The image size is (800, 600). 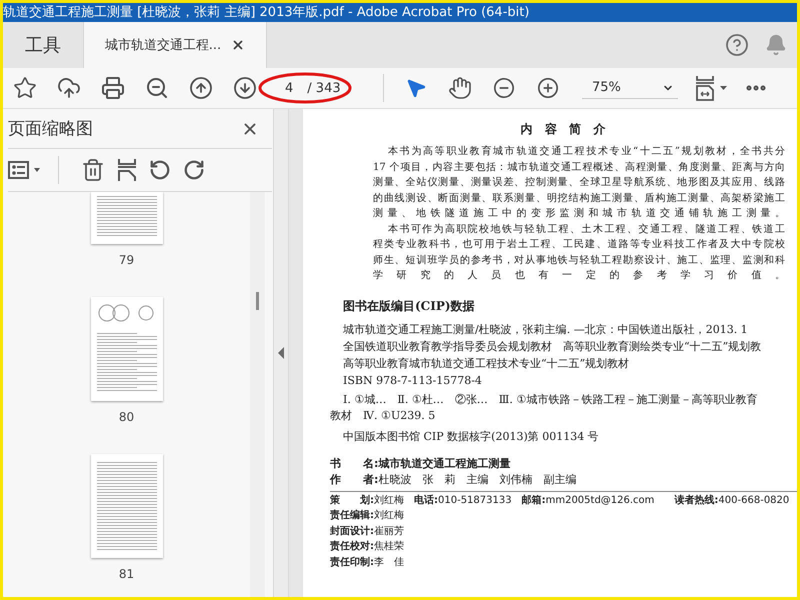 What do you see at coordinates (367, 515) in the screenshot?
I see `staff-line: 责任编辑:刘红梅` at bounding box center [367, 515].